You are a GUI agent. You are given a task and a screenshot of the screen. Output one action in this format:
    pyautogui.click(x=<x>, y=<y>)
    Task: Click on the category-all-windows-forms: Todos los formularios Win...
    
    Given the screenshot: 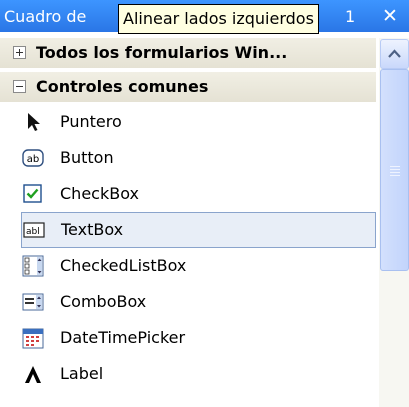 What is the action you would take?
    pyautogui.click(x=188, y=53)
    